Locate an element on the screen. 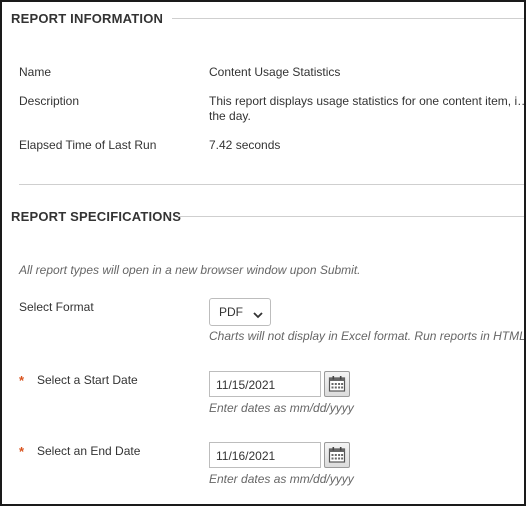 Image resolution: width=526 pixels, height=506 pixels. end-date-hint: Enter dates as mm/dd/yyyy is located at coordinates (281, 479).